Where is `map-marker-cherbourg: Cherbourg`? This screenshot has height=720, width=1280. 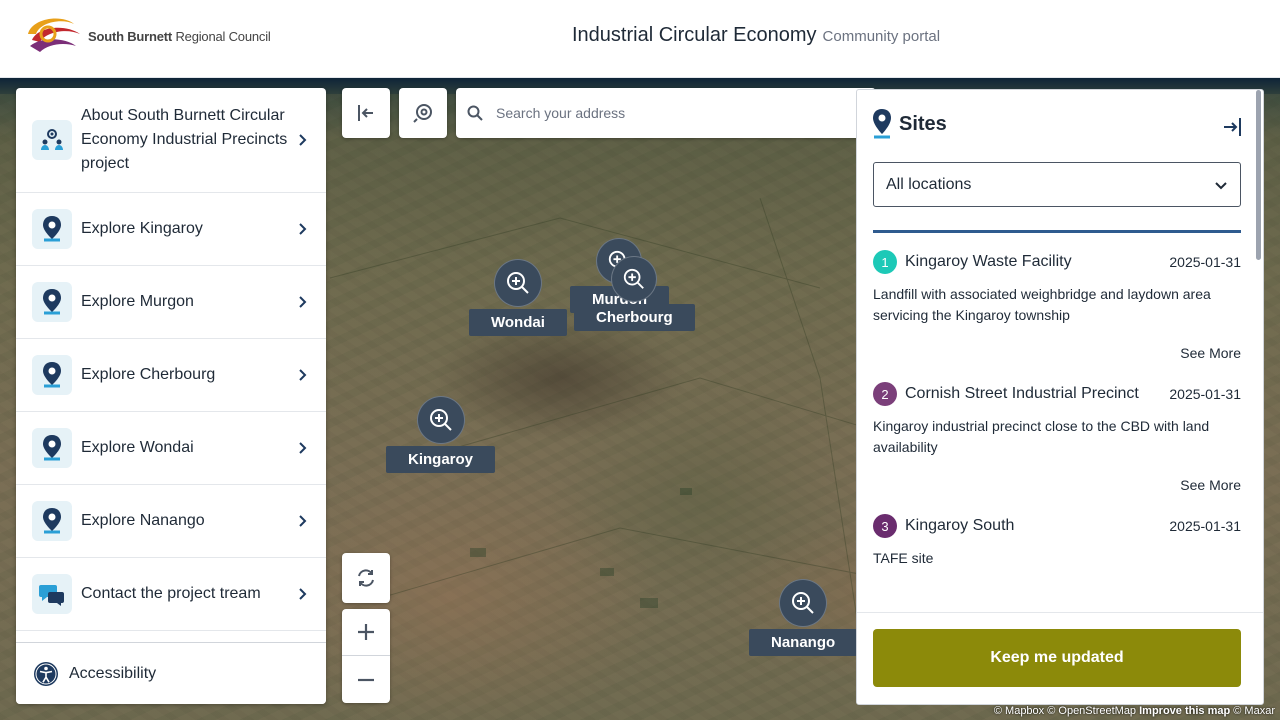 map-marker-cherbourg: Cherbourg is located at coordinates (634, 293).